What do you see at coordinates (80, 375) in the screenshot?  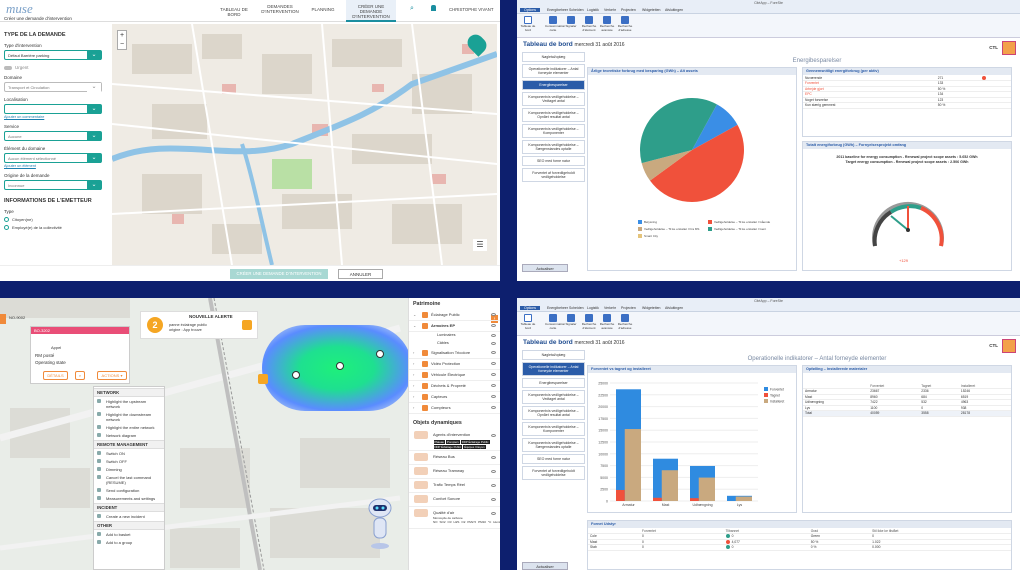 I see `search-icon: ⌕` at bounding box center [80, 375].